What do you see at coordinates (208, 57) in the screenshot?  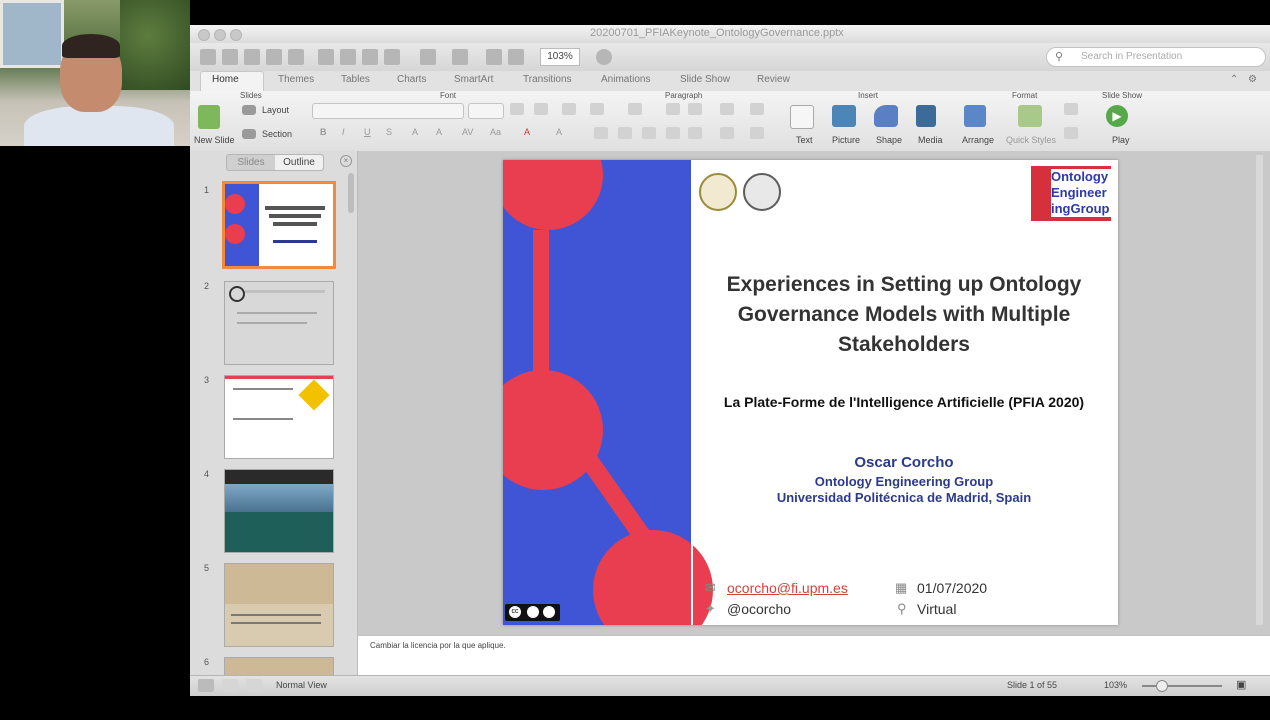 I see `new-icon` at bounding box center [208, 57].